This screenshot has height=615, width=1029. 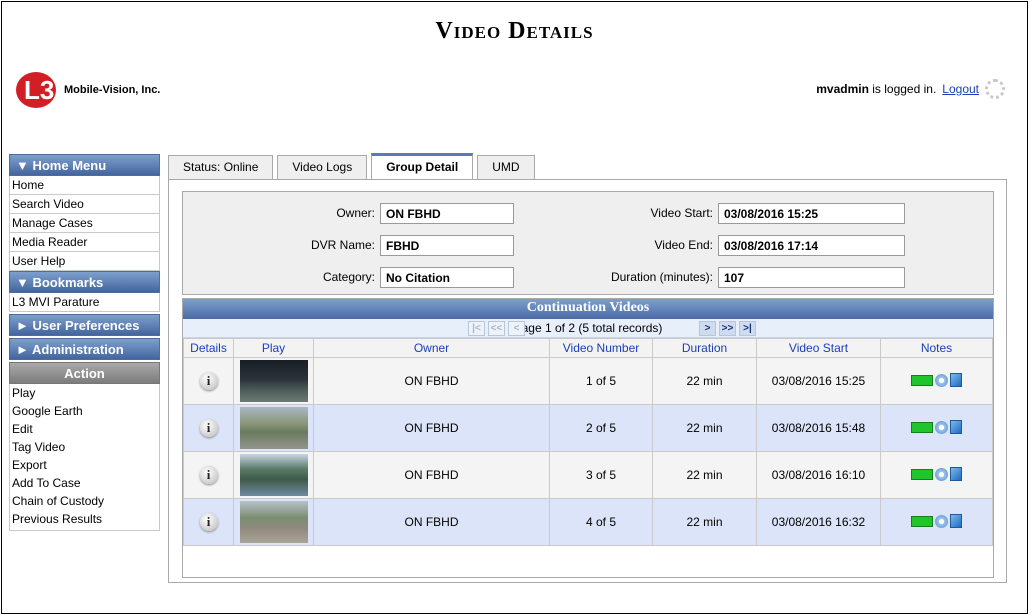 What do you see at coordinates (681, 213) in the screenshot?
I see `video-start-label: Video Start:` at bounding box center [681, 213].